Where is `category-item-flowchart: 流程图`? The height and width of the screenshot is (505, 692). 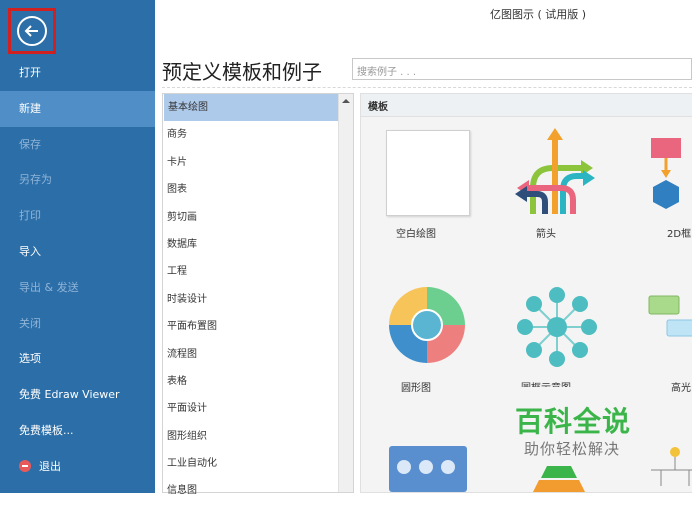 category-item-flowchart: 流程图 is located at coordinates (251, 354).